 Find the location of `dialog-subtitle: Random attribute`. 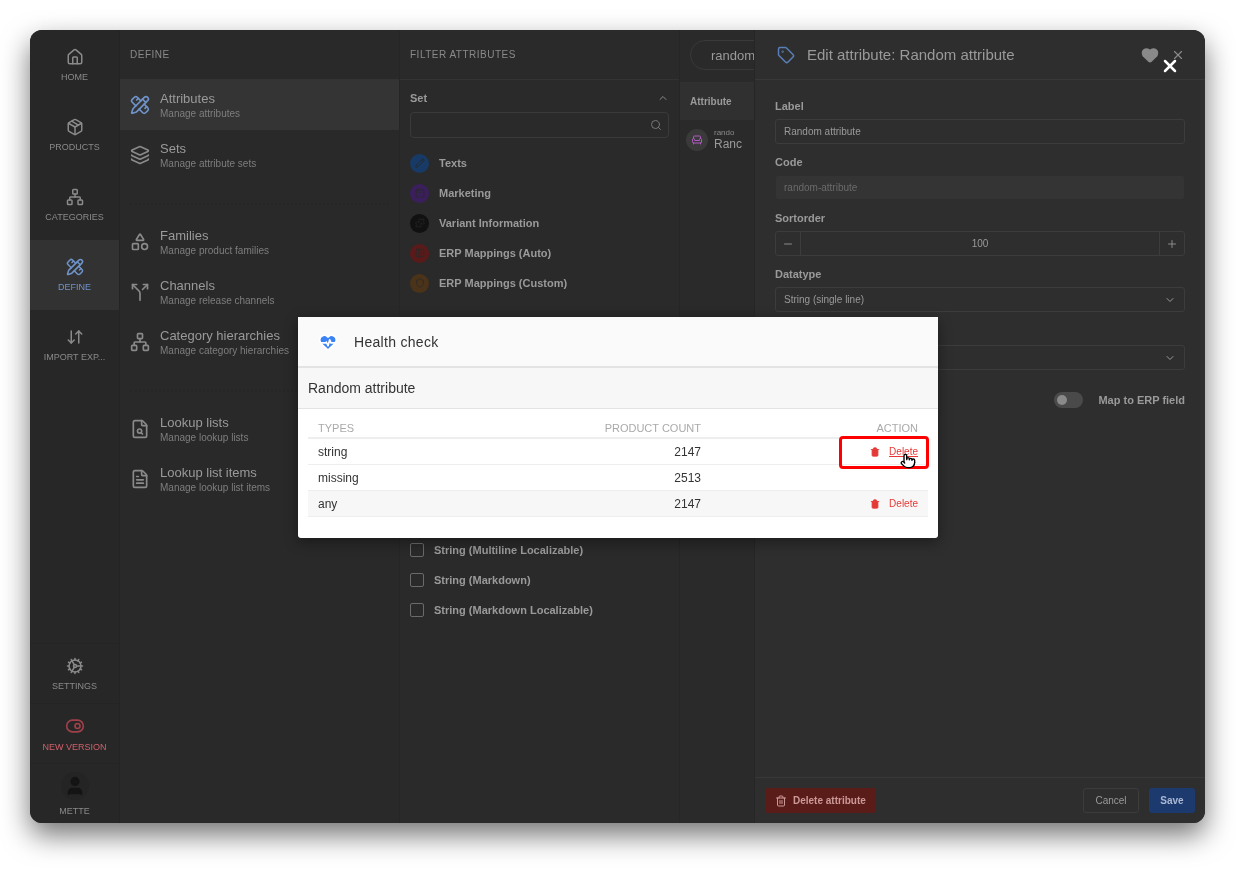

dialog-subtitle: Random attribute is located at coordinates (618, 388).